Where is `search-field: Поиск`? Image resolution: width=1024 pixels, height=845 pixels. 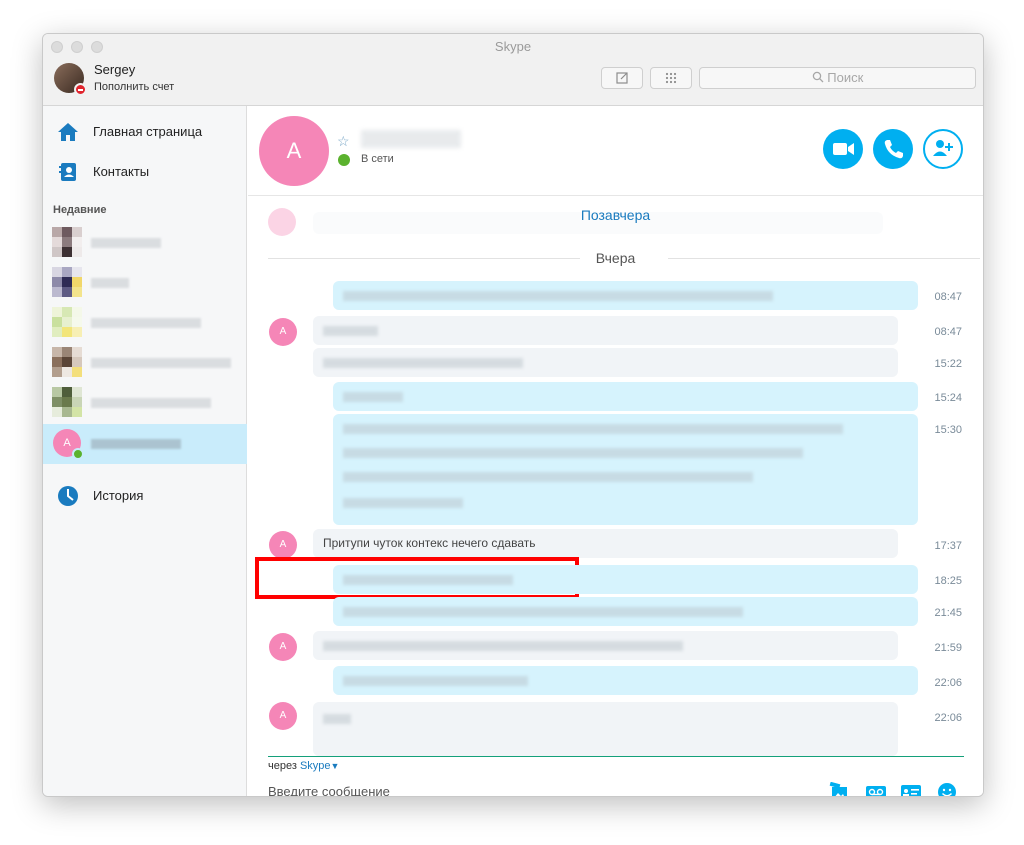 search-field: Поиск is located at coordinates (837, 78).